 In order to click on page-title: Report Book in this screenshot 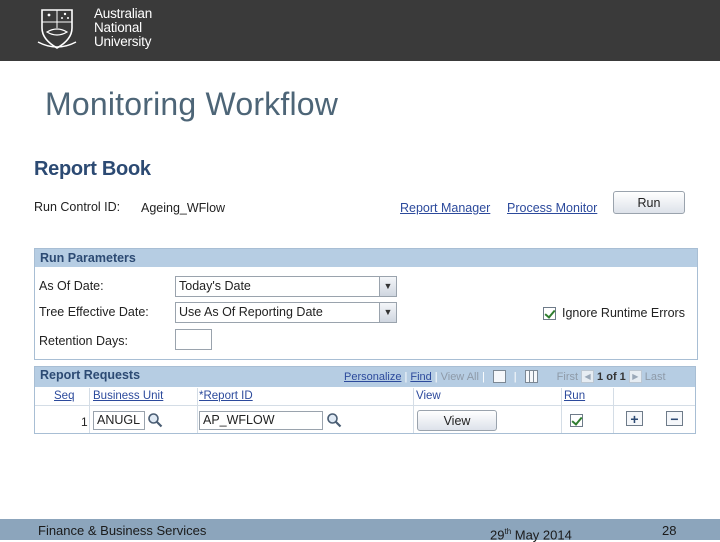, I will do `click(92, 169)`.